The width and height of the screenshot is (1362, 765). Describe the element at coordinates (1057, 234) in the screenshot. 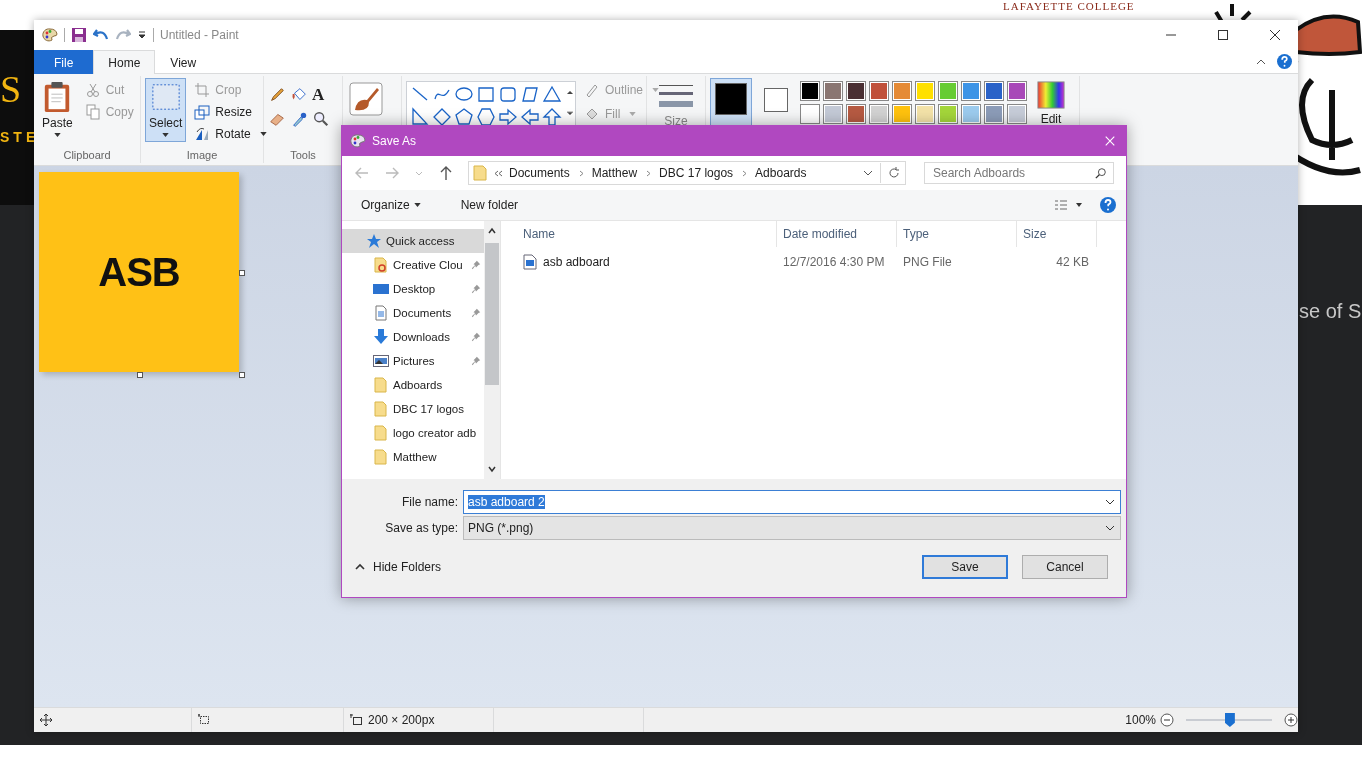

I see `column-header: Size` at that location.